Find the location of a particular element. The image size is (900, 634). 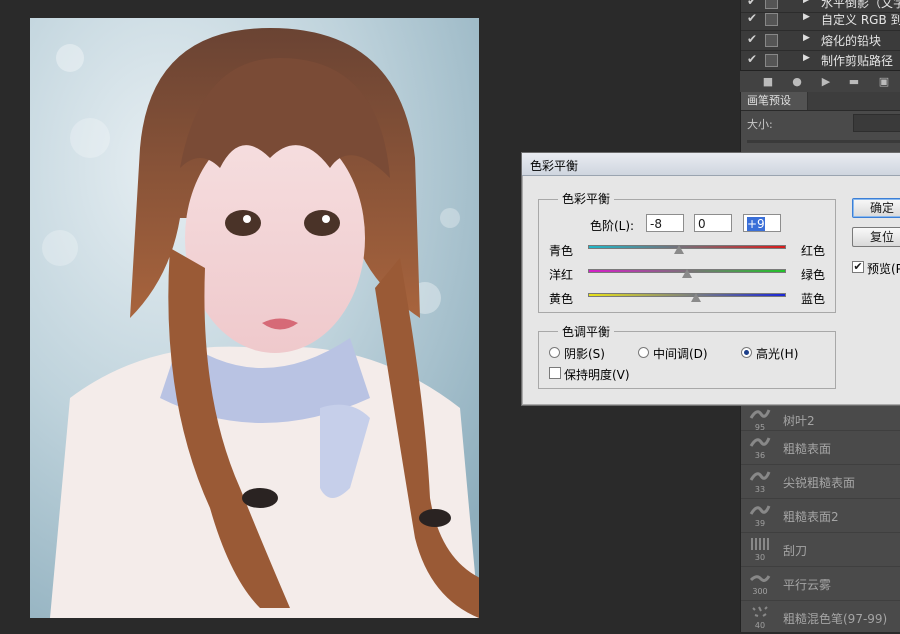

slider-right-label: 绿色 is located at coordinates (813, 275).